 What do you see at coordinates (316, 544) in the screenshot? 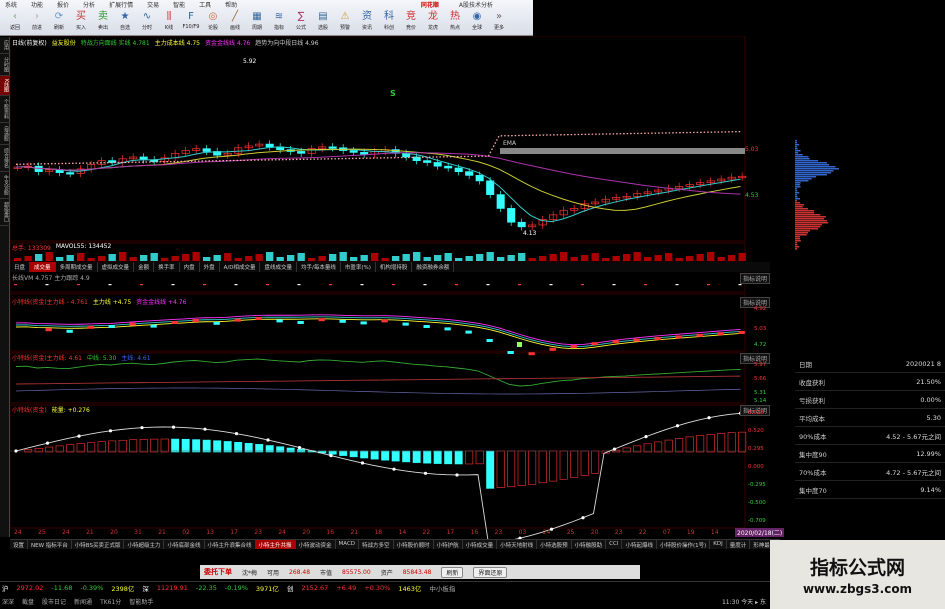
I see `bottom-tab-7: 小特波动资金` at bounding box center [316, 544].